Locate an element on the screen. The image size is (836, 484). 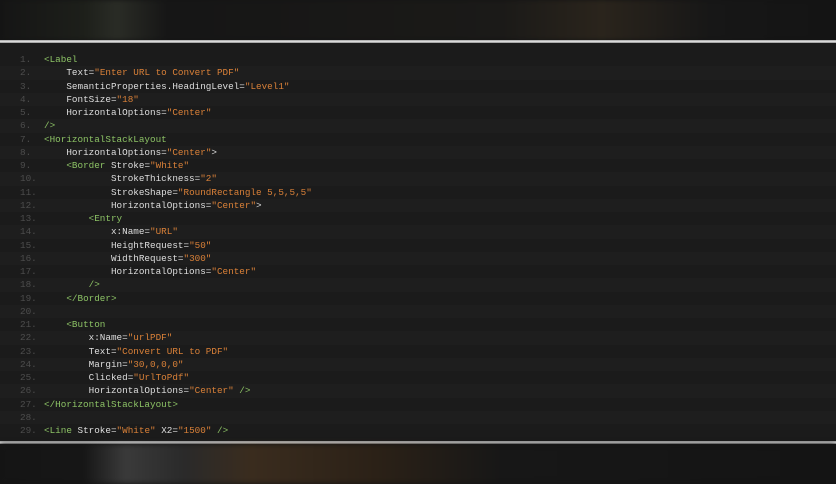
line-number: 1. is located at coordinates (26, 59).